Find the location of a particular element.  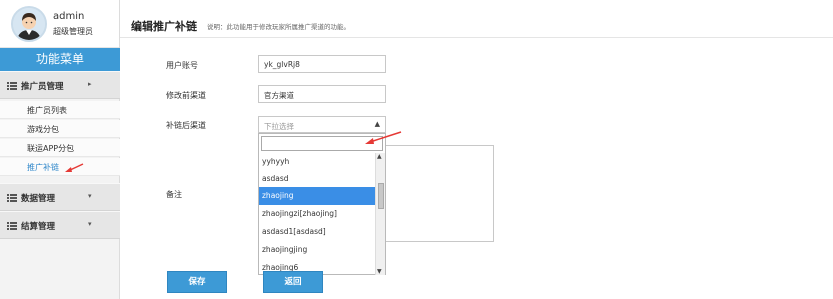

scroll-down-icon: ▼ is located at coordinates (379, 271).